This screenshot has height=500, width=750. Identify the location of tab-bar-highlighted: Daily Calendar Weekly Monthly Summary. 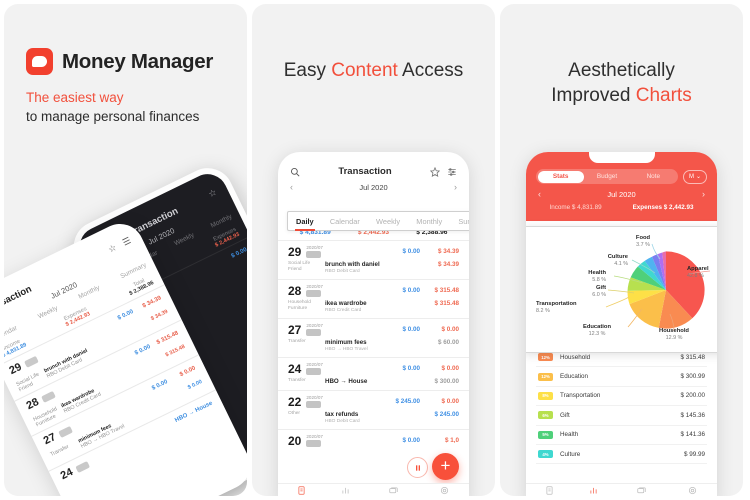
(378, 221).